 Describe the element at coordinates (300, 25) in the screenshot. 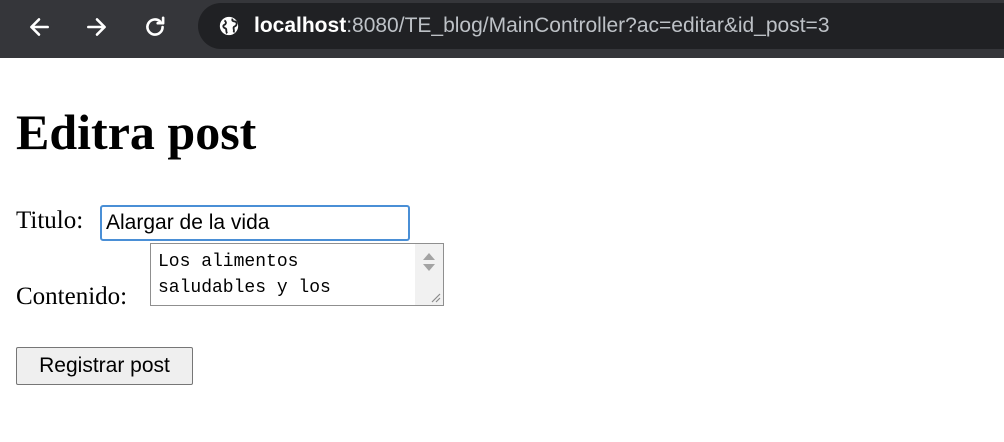

I see `url-host: localhost` at that location.